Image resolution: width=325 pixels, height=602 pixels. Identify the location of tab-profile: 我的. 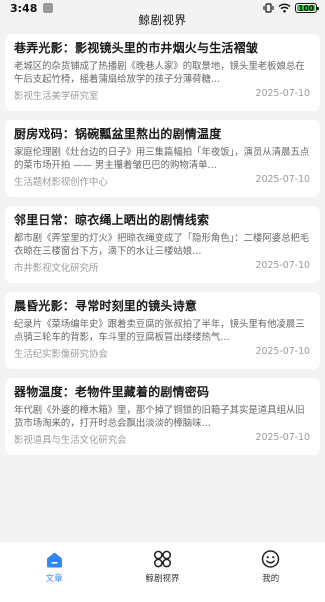
(271, 567).